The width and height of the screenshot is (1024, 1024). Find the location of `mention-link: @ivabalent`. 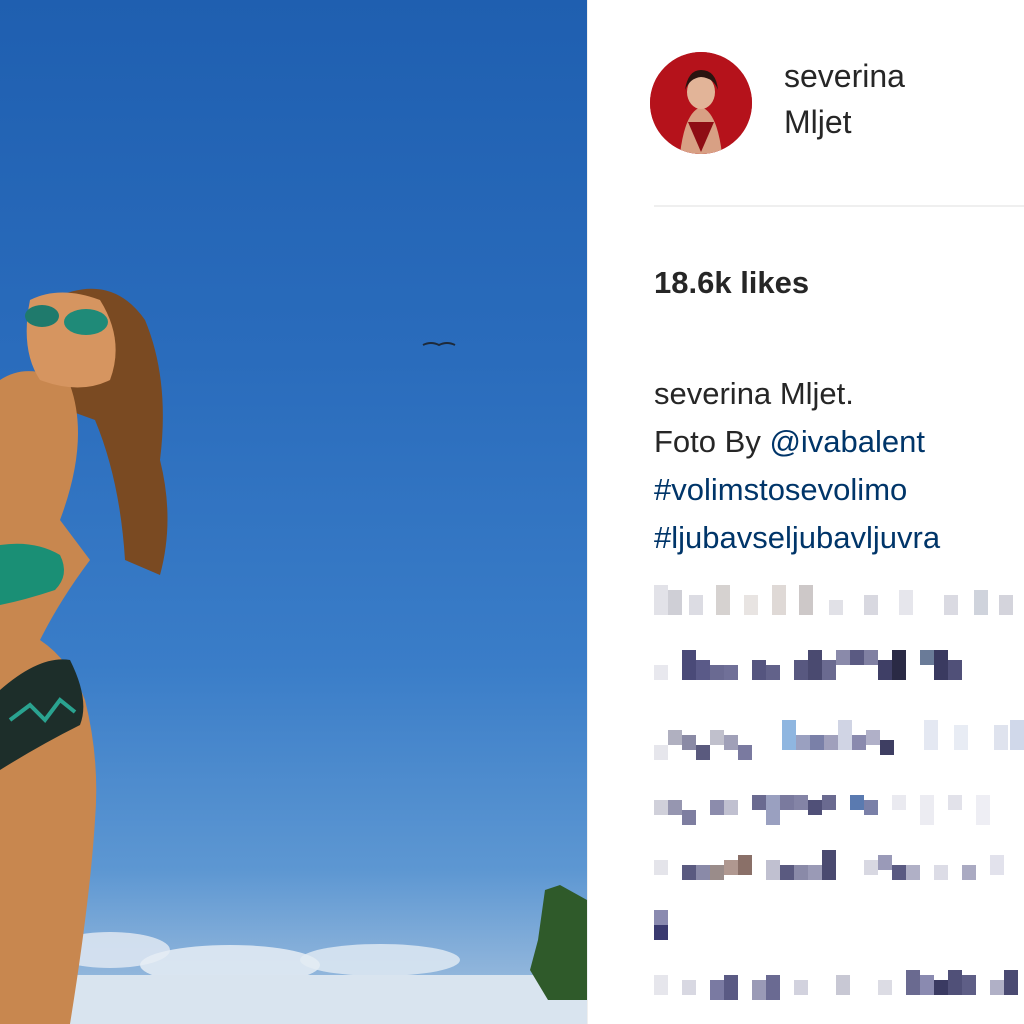

mention-link: @ivabalent is located at coordinates (847, 441).